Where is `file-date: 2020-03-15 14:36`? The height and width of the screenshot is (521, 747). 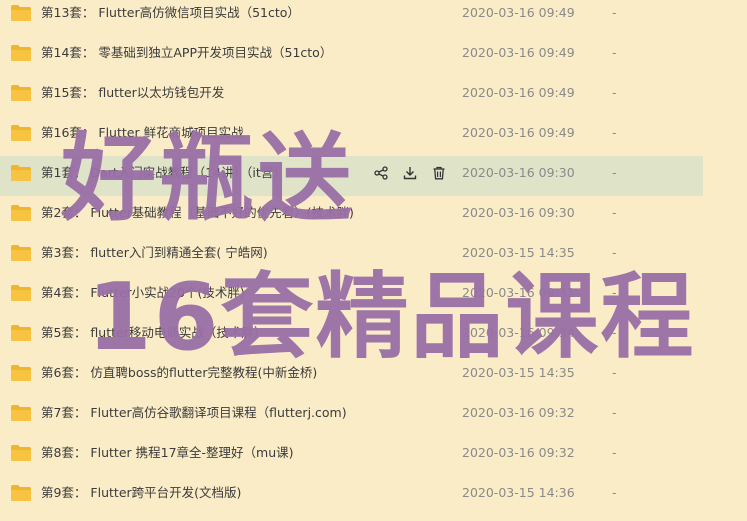
file-date: 2020-03-15 14:36 is located at coordinates (518, 492).